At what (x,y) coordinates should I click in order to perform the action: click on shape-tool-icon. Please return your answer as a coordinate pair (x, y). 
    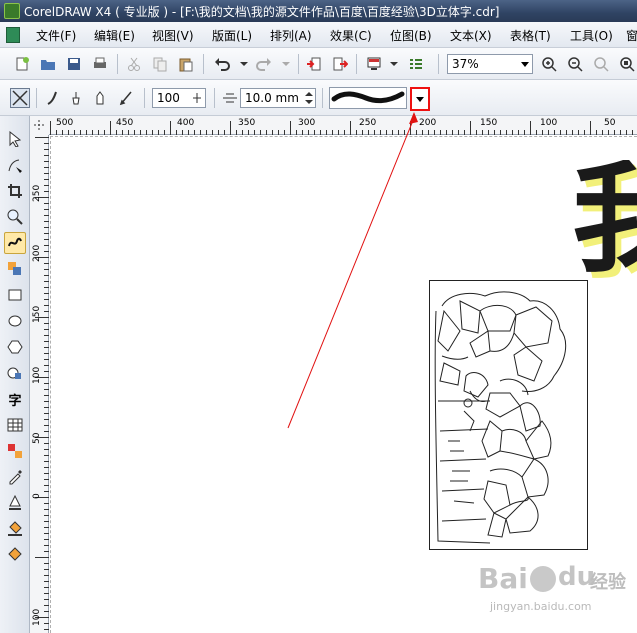
    Looking at the image, I should click on (15, 166).